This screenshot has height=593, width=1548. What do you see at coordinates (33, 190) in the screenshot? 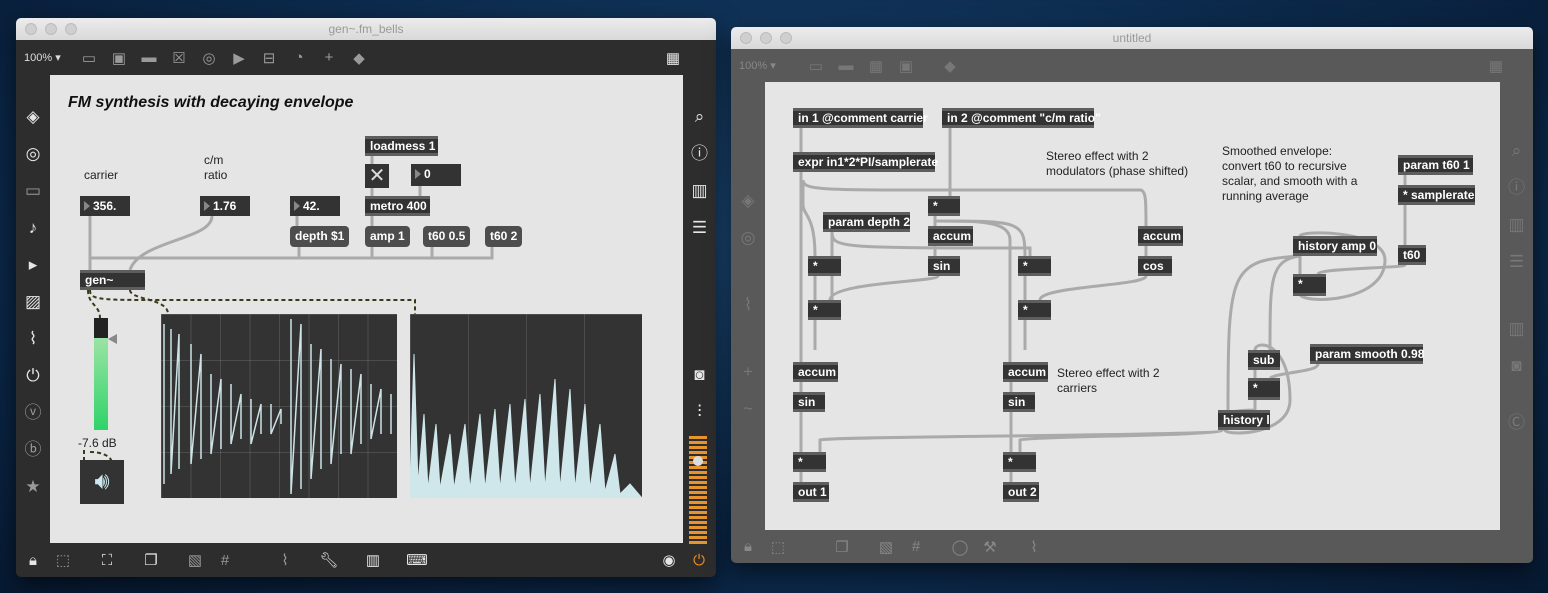
I see `keyboard-icon: ▭` at bounding box center [33, 190].